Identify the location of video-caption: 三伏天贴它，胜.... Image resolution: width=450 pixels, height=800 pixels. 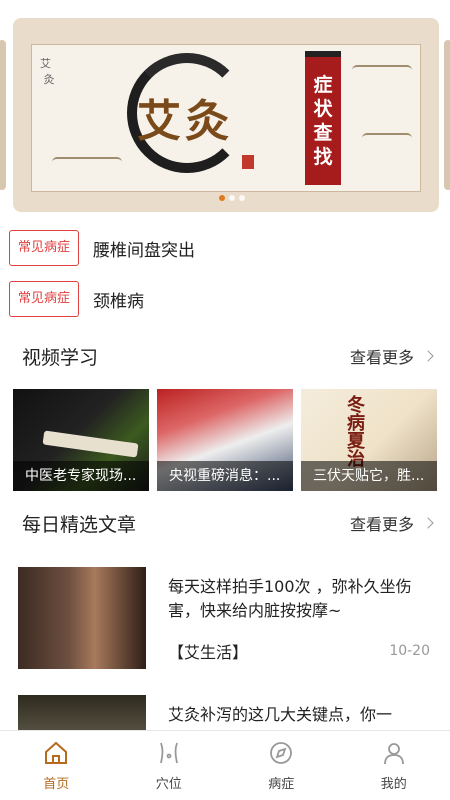
(369, 476).